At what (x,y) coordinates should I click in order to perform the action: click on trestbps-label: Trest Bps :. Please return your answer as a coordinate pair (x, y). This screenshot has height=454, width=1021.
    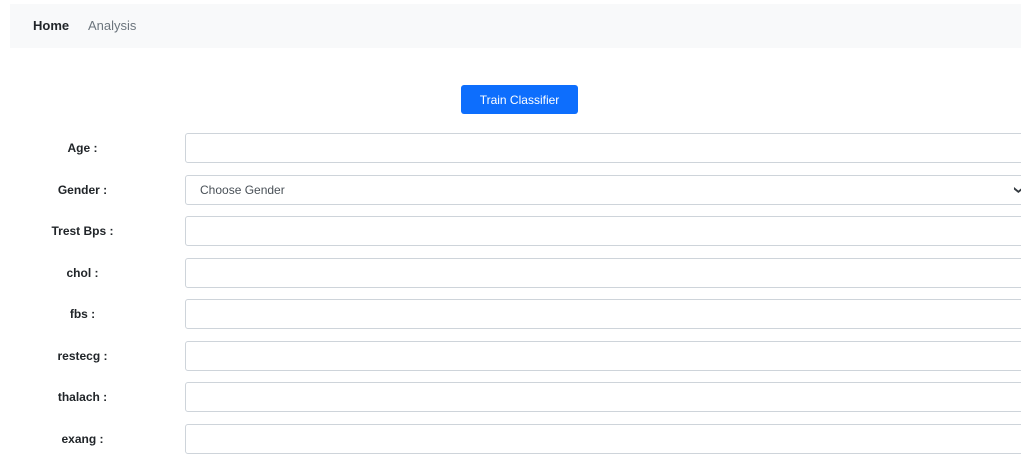
    Looking at the image, I should click on (82, 231).